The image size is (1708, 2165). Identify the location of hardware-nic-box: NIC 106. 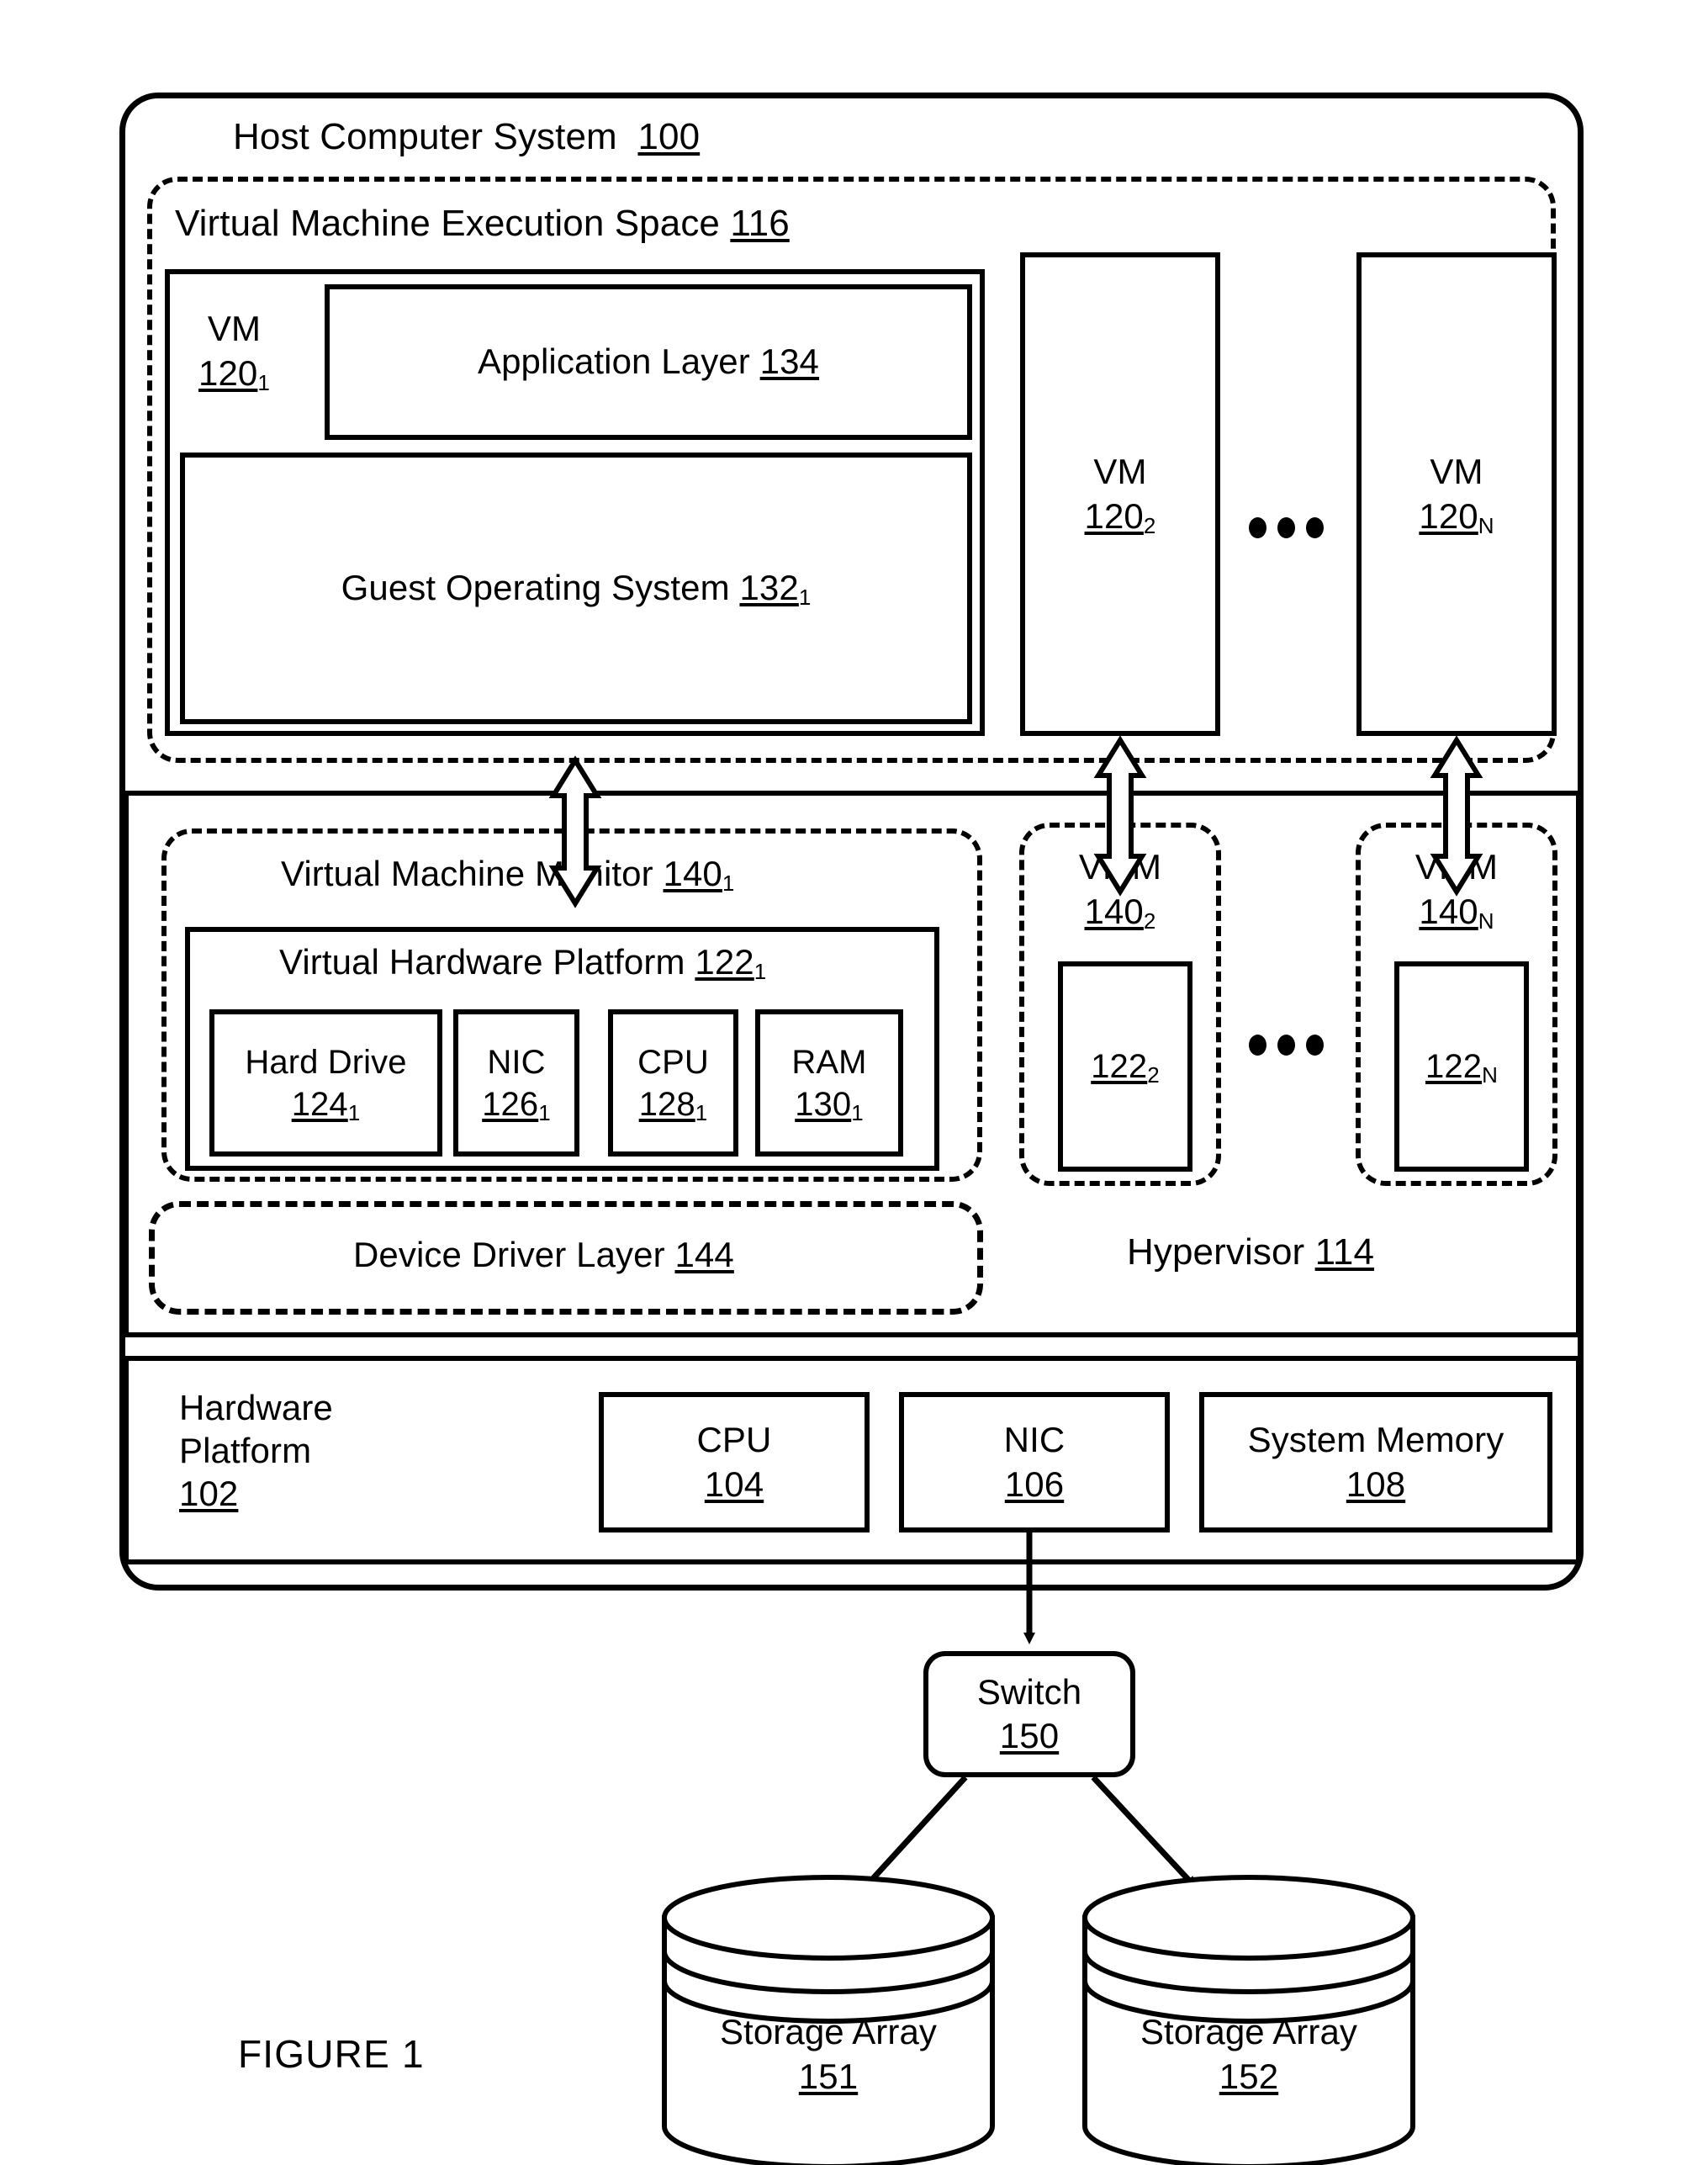
(1034, 1462).